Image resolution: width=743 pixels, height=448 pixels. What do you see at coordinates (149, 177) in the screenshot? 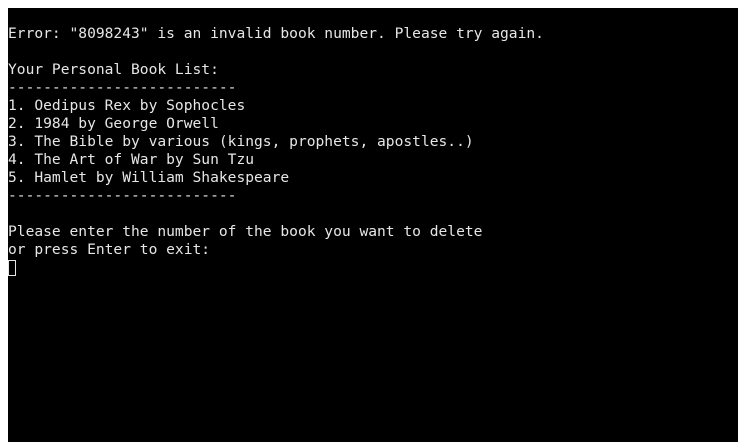
I see `book-list-item: 5. Hamlet by William Shakespeare` at bounding box center [149, 177].